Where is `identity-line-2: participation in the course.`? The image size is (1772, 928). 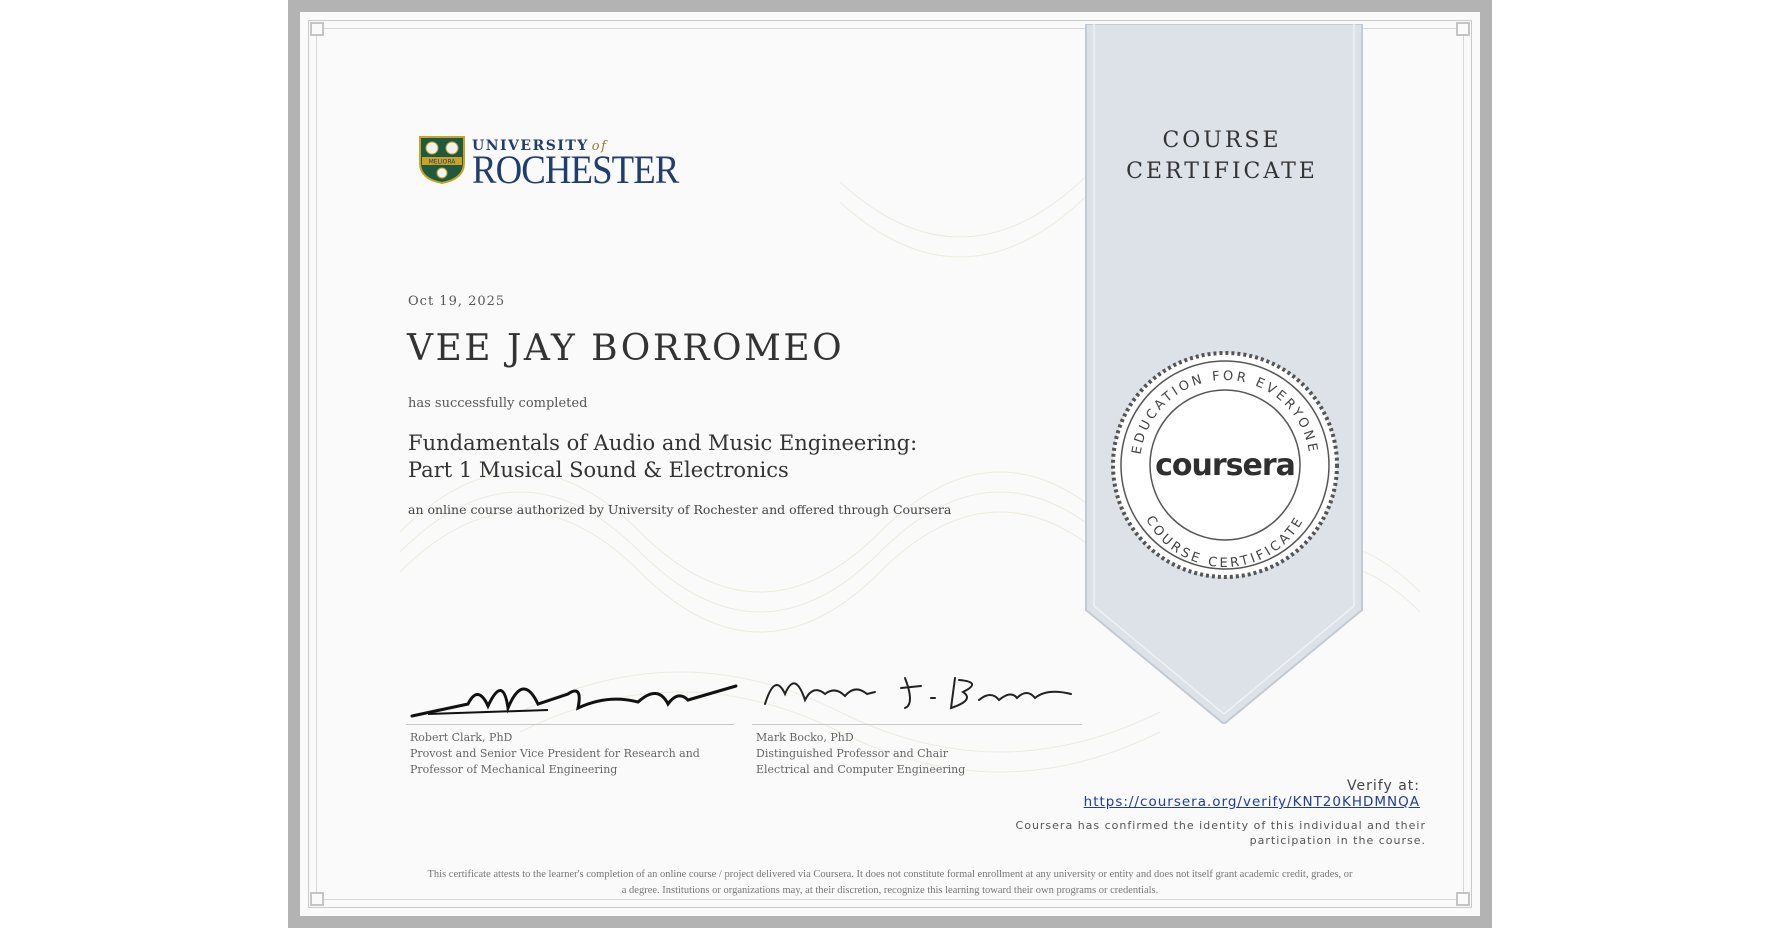 identity-line-2: participation in the course. is located at coordinates (1337, 840).